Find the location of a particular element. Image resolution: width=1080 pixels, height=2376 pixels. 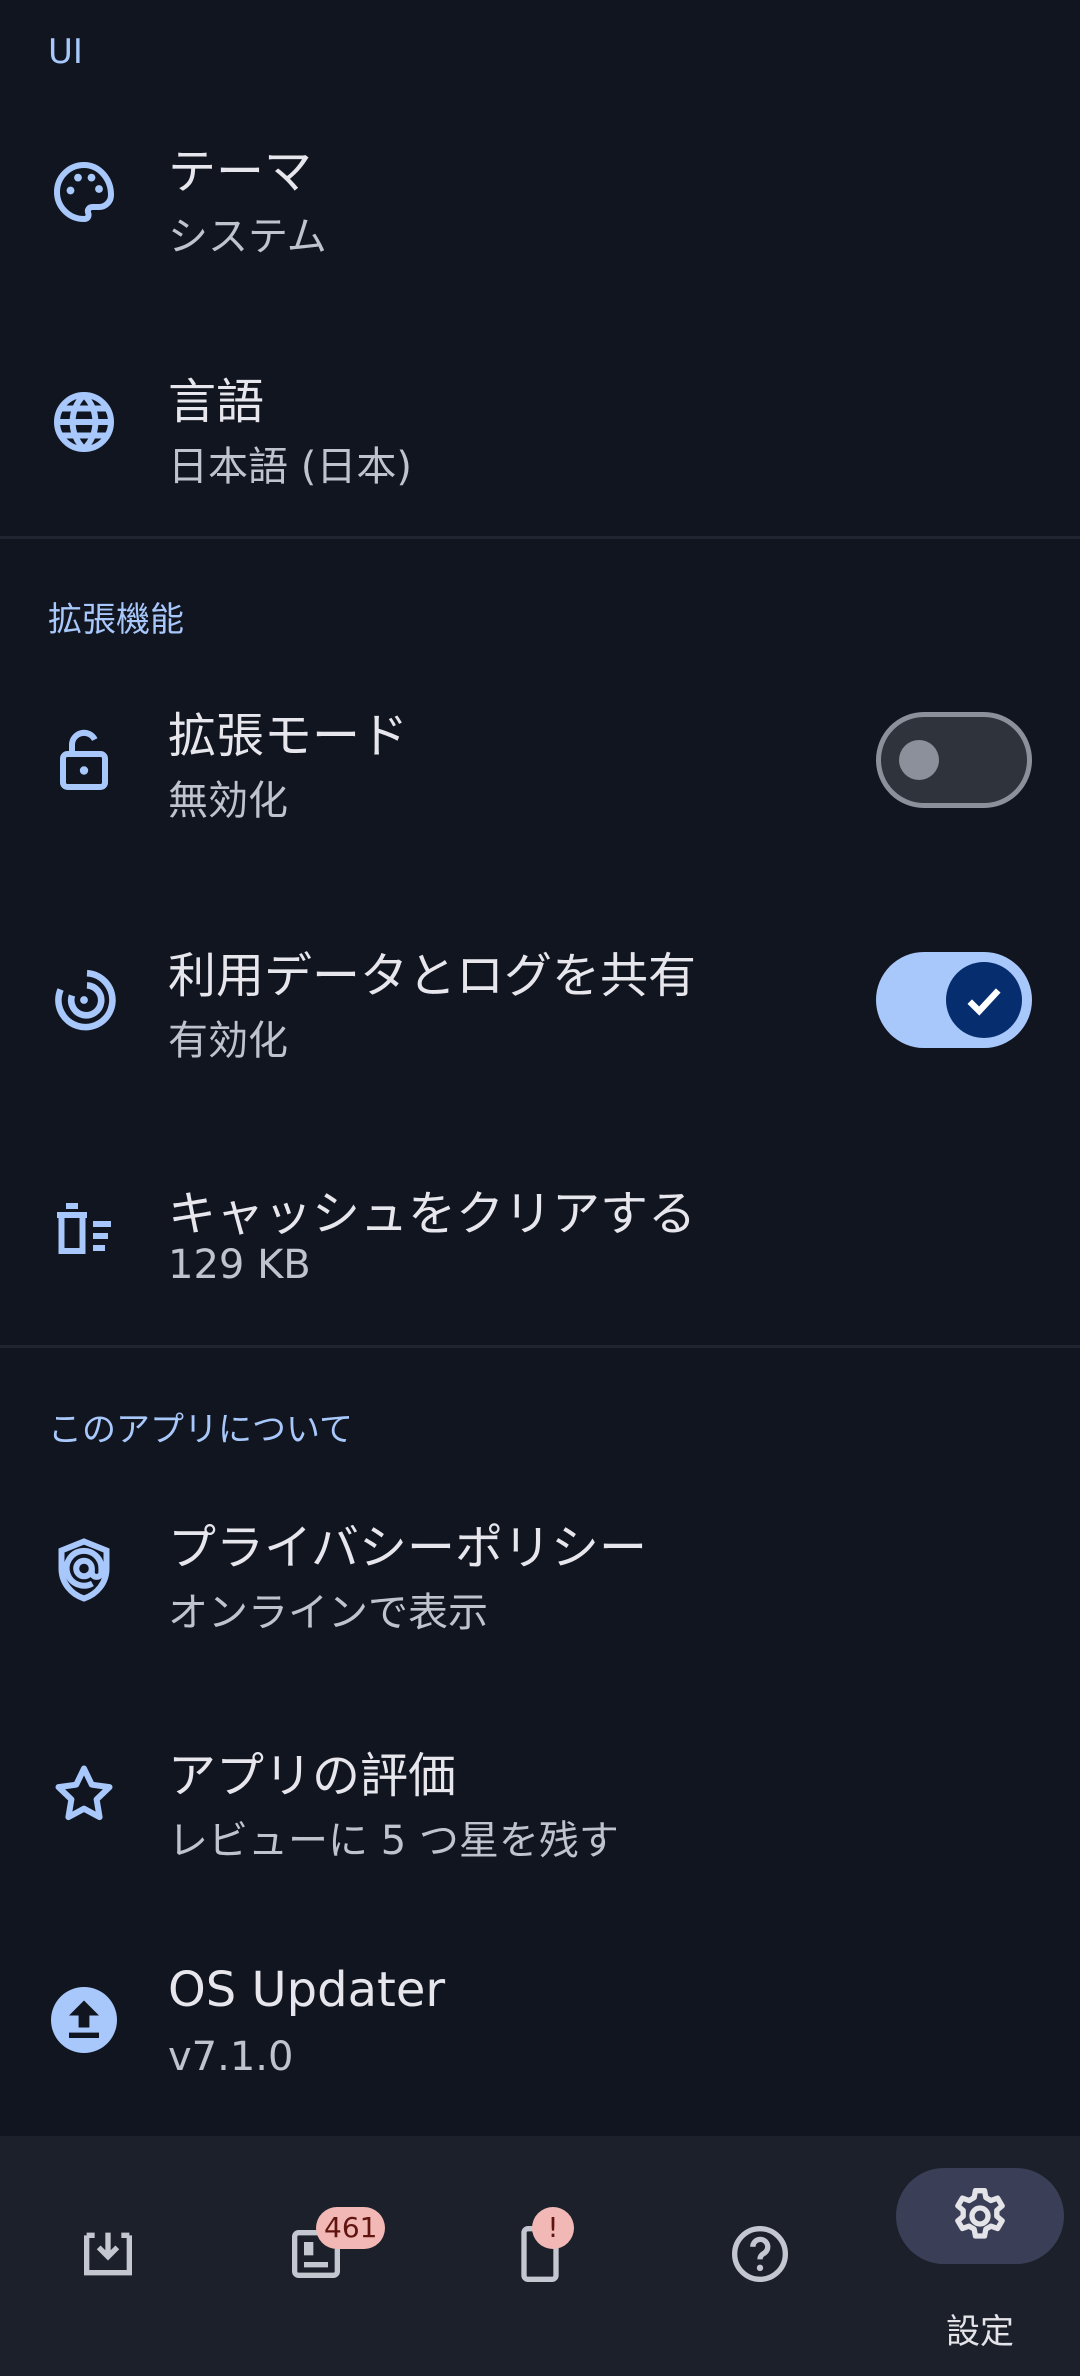

help-icon is located at coordinates (760, 2254).